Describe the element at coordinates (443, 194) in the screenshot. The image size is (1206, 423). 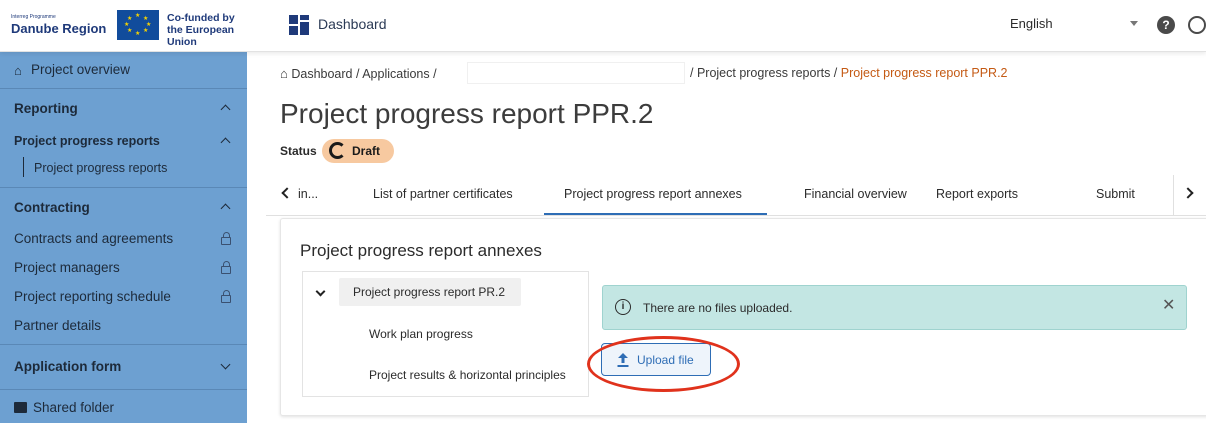
I see `tab-partner-certificates: List of partner certificates` at that location.